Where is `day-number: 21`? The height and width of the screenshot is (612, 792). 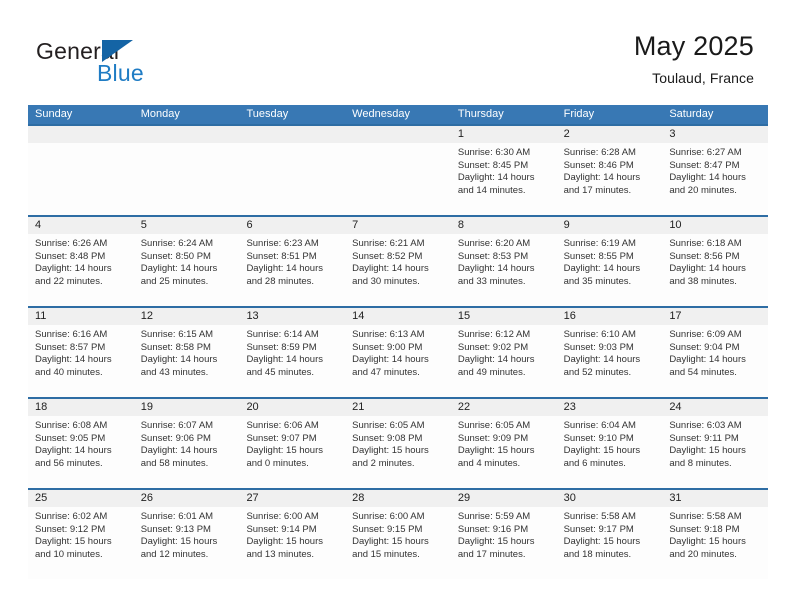
day-number: 21 is located at coordinates (358, 407).